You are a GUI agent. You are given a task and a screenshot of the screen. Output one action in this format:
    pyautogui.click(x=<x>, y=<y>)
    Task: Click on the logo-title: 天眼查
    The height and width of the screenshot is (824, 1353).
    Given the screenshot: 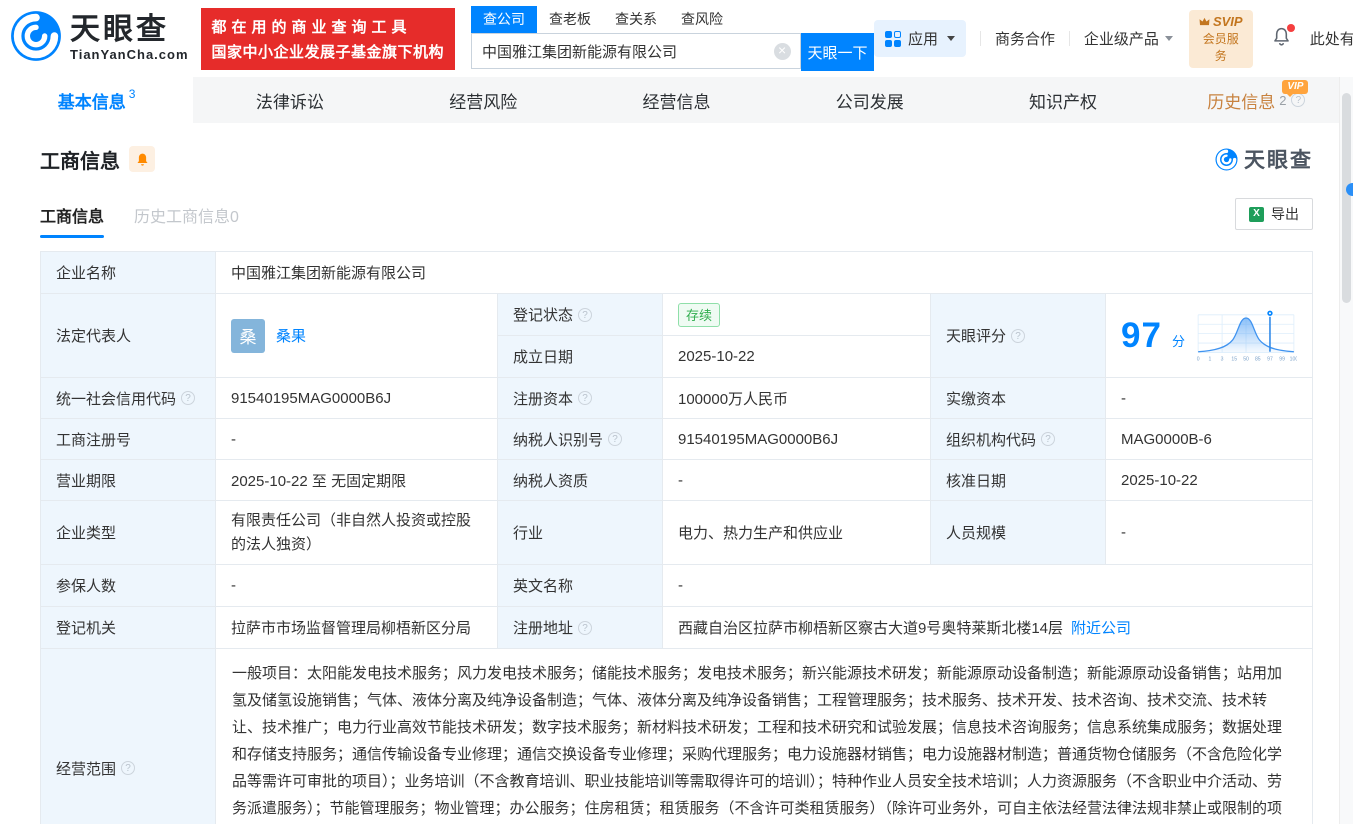 What is the action you would take?
    pyautogui.click(x=119, y=29)
    